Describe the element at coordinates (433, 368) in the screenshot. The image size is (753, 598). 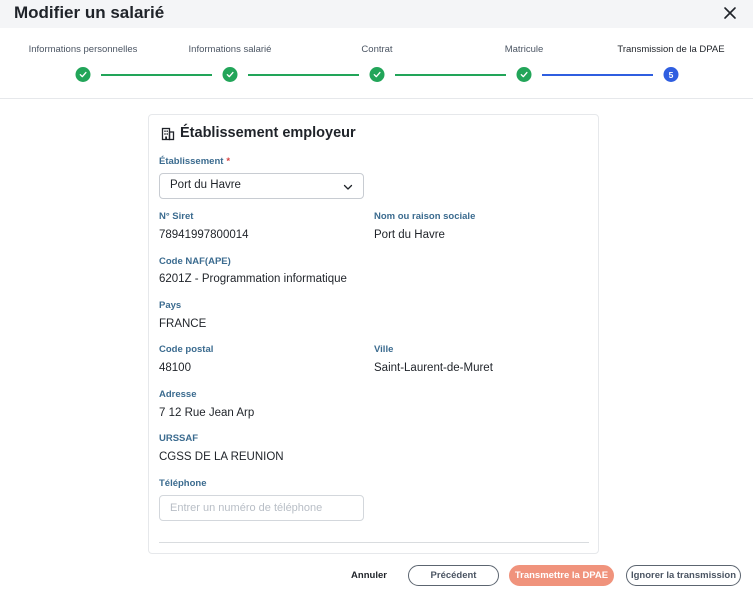
I see `ville-value: Saint-Laurent-de-Muret` at that location.